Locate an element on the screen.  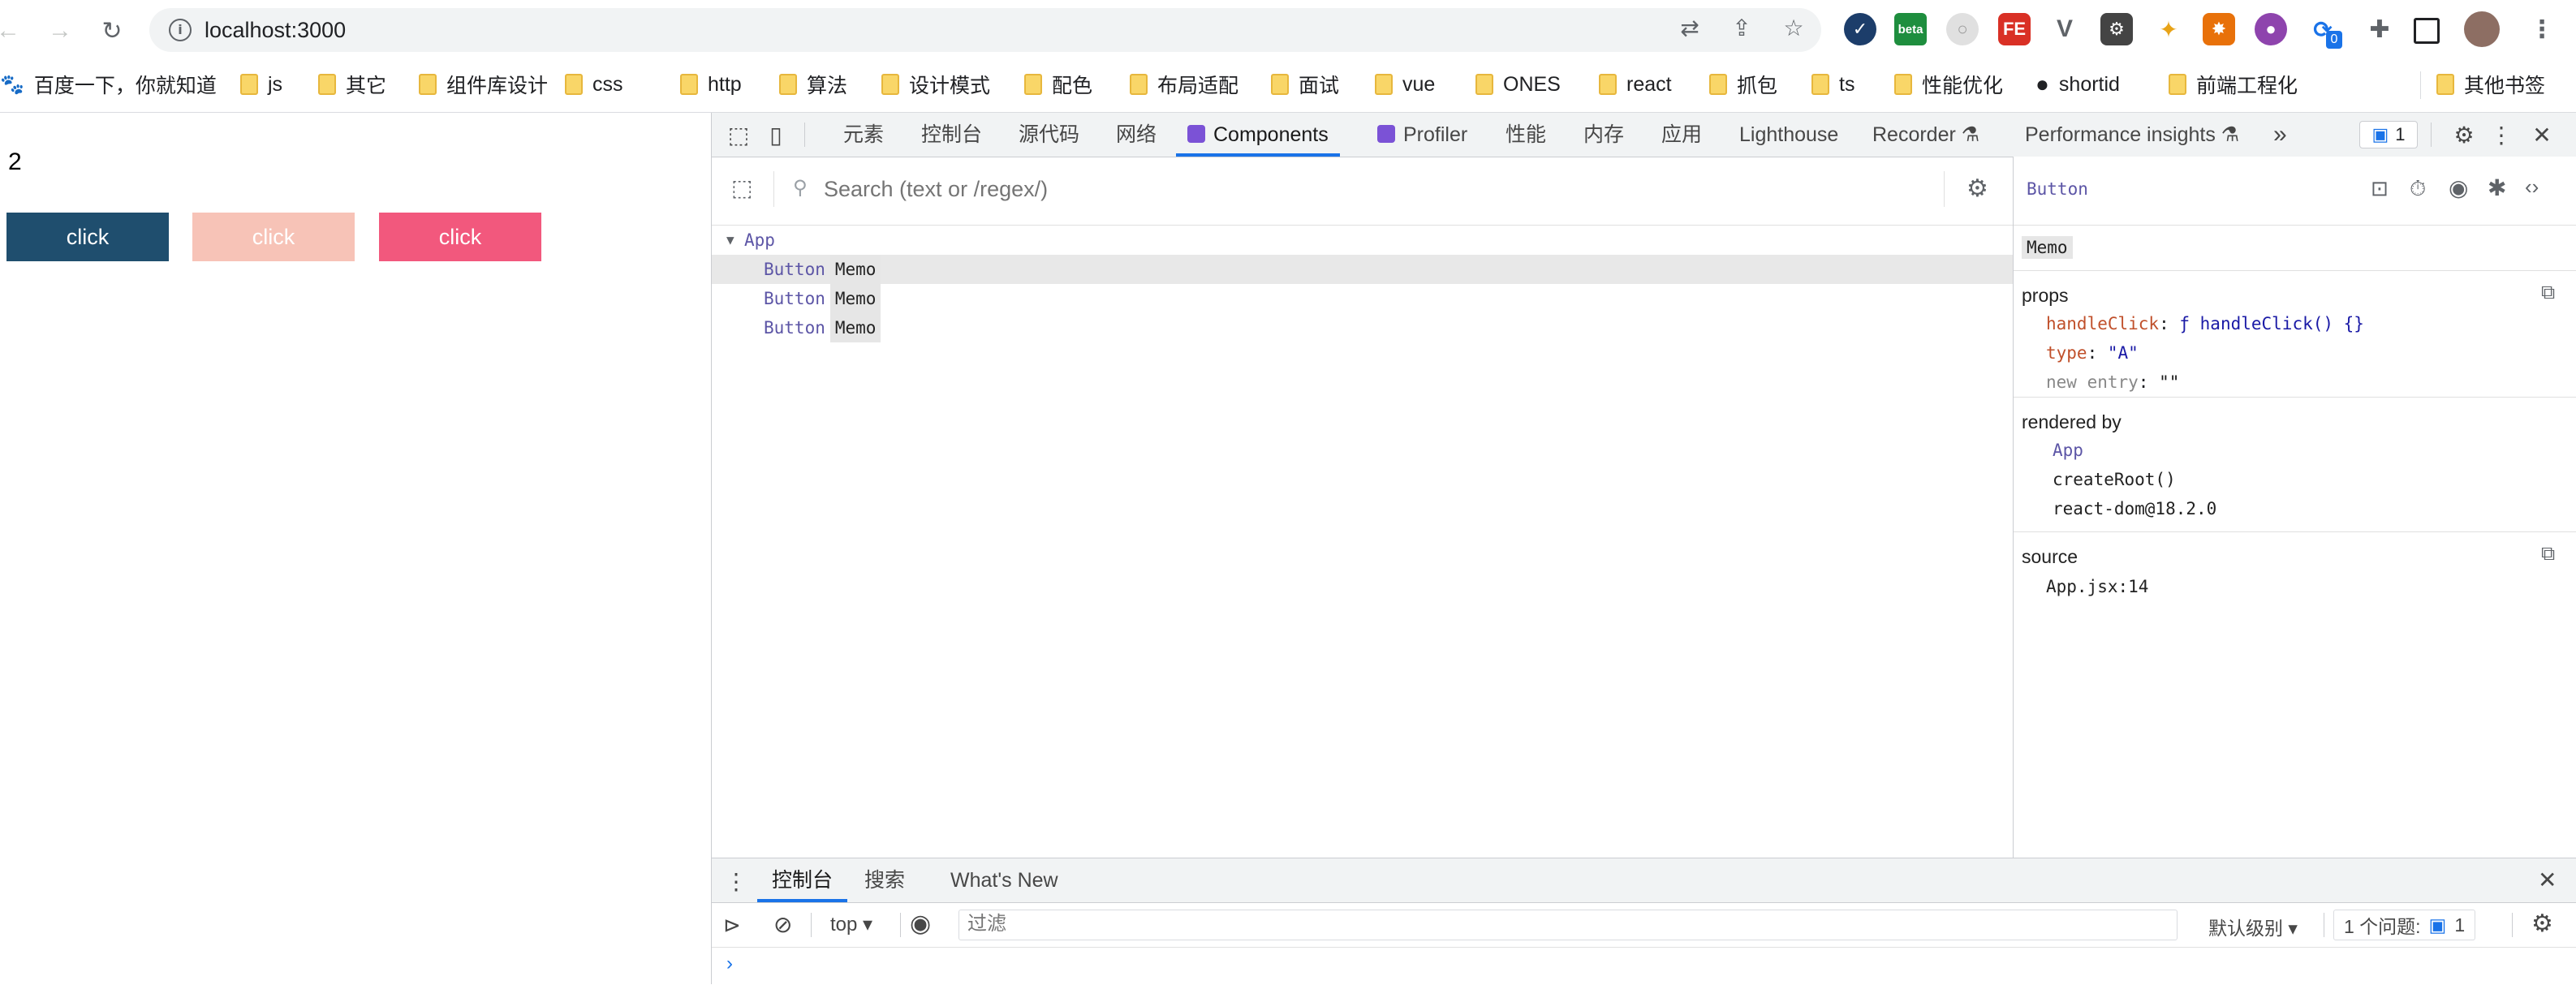
expand-arrow-icon: ▼ is located at coordinates (730, 240).